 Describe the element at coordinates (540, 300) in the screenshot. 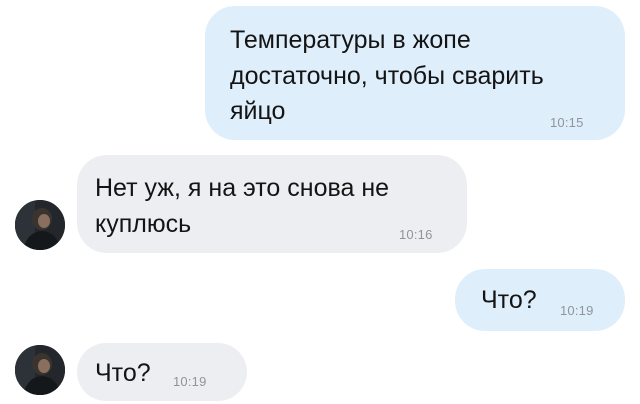

I see `message-bubble-outgoing: Что? 10:19` at that location.